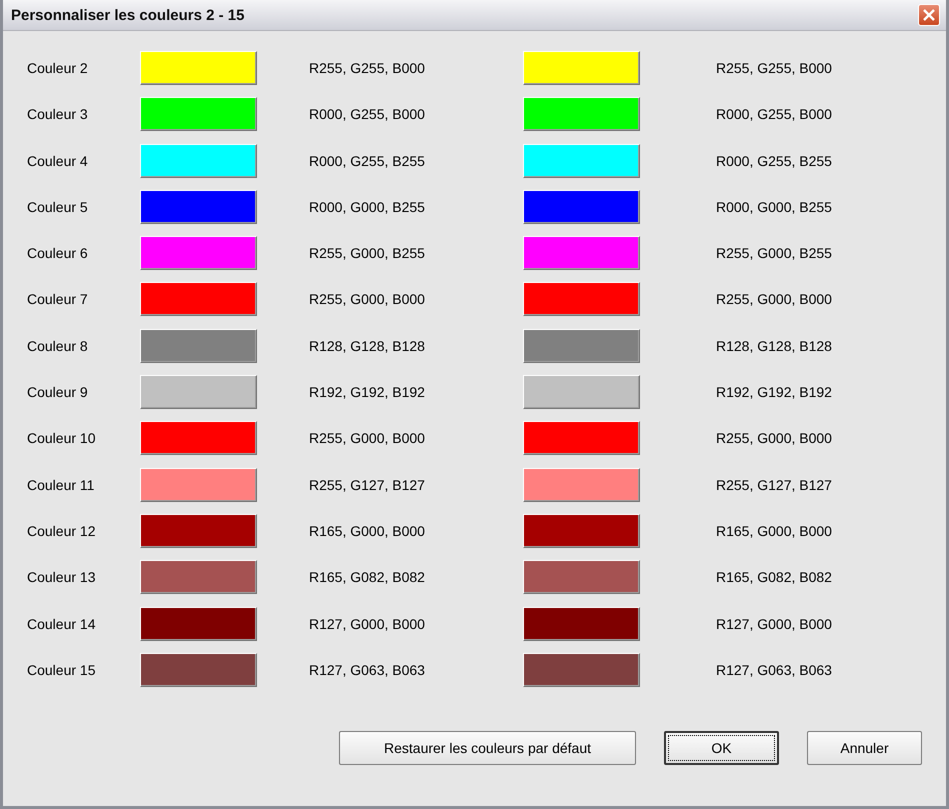  I want to click on color-label: Couleur 2, so click(58, 68).